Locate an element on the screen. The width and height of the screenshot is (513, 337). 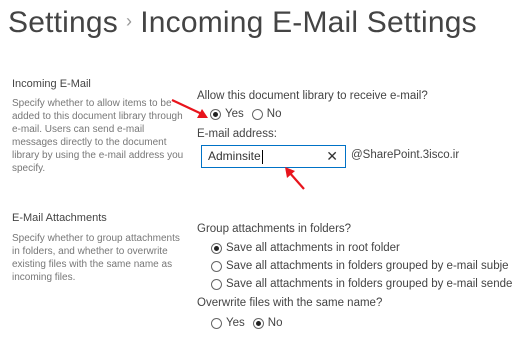
email-address-label: E-mail address: is located at coordinates (237, 134).